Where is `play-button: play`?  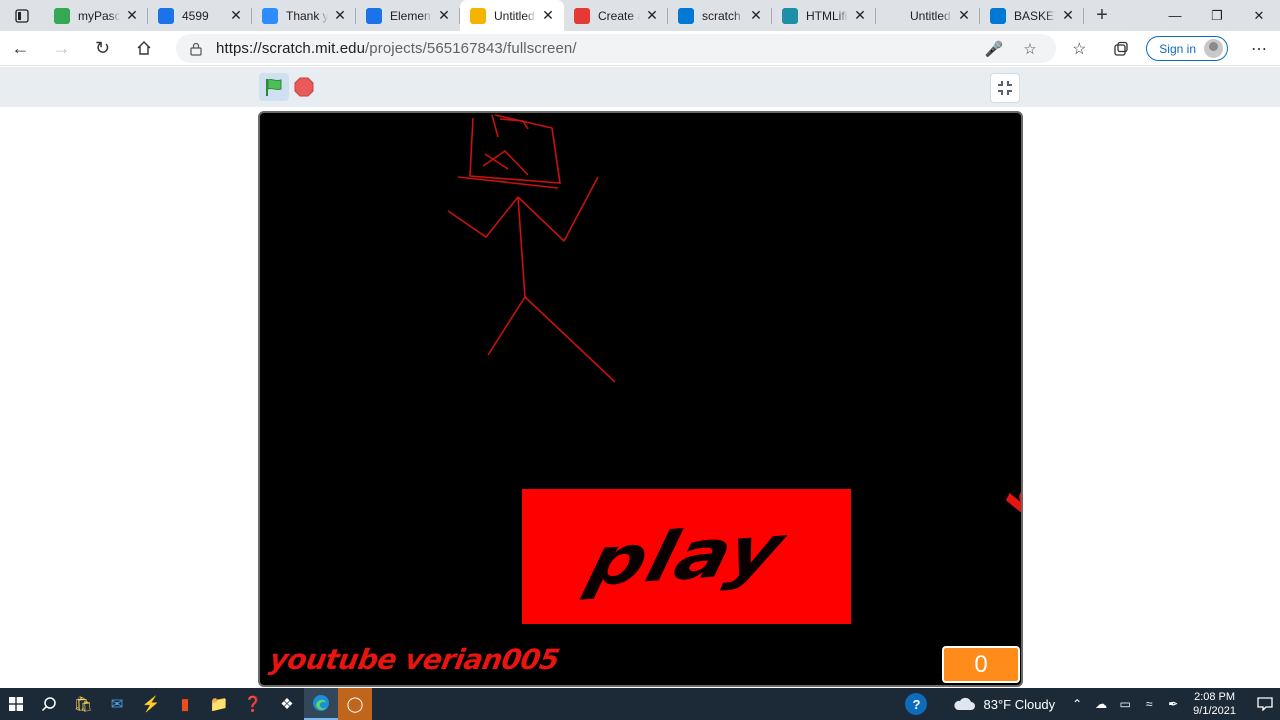 play-button: play is located at coordinates (686, 556).